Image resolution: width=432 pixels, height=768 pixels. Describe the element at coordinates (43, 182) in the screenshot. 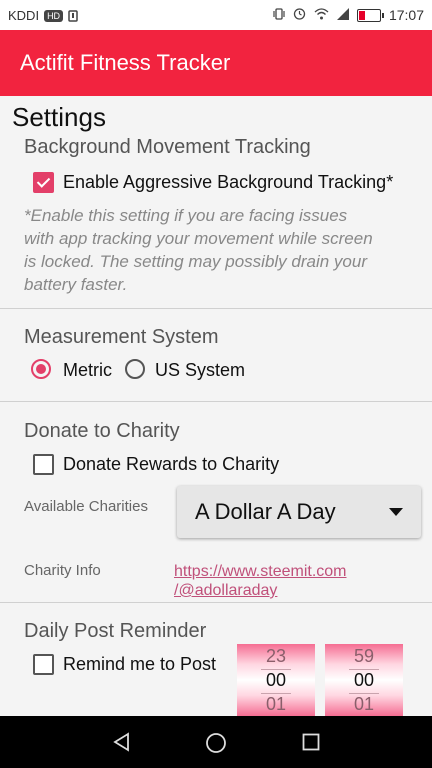

I see `aggressive-tracking-checkbox` at that location.